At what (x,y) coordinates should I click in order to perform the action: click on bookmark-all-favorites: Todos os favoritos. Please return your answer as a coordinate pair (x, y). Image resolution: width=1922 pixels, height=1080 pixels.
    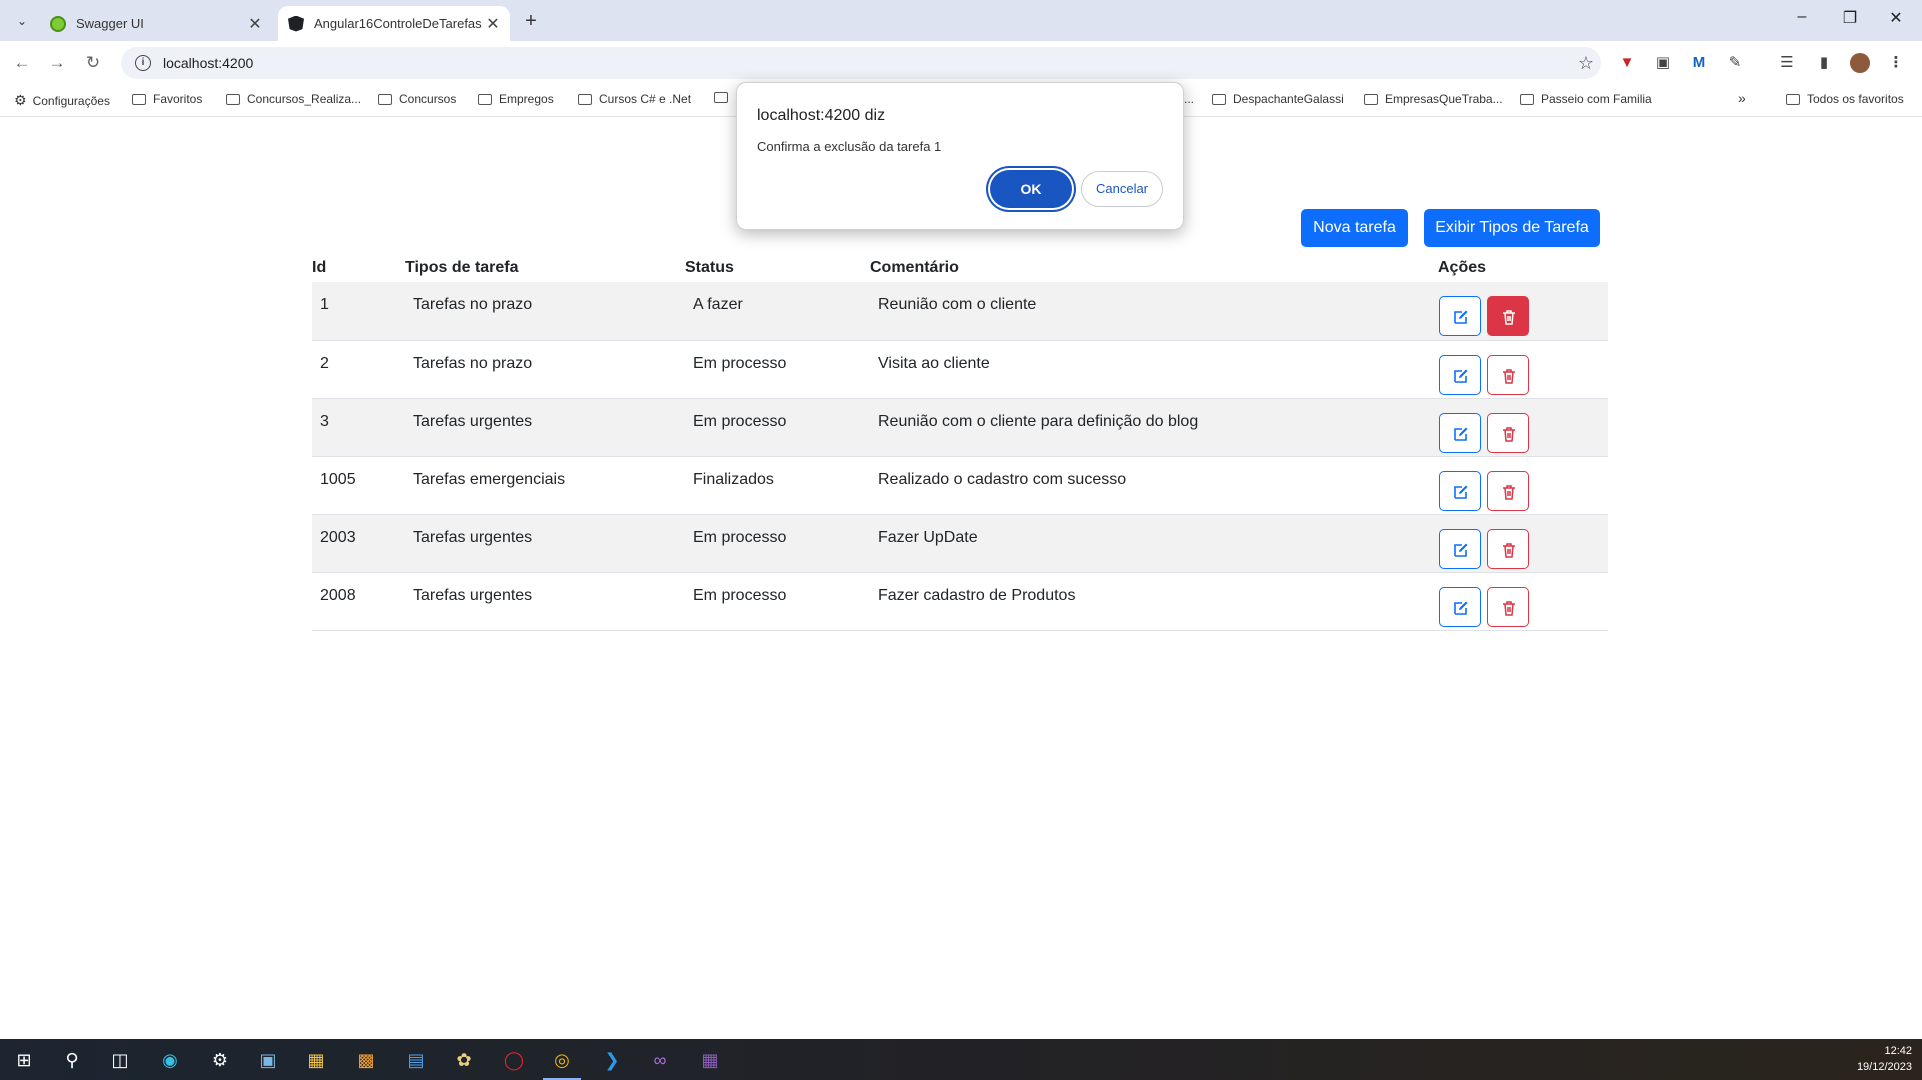
    Looking at the image, I should click on (1845, 99).